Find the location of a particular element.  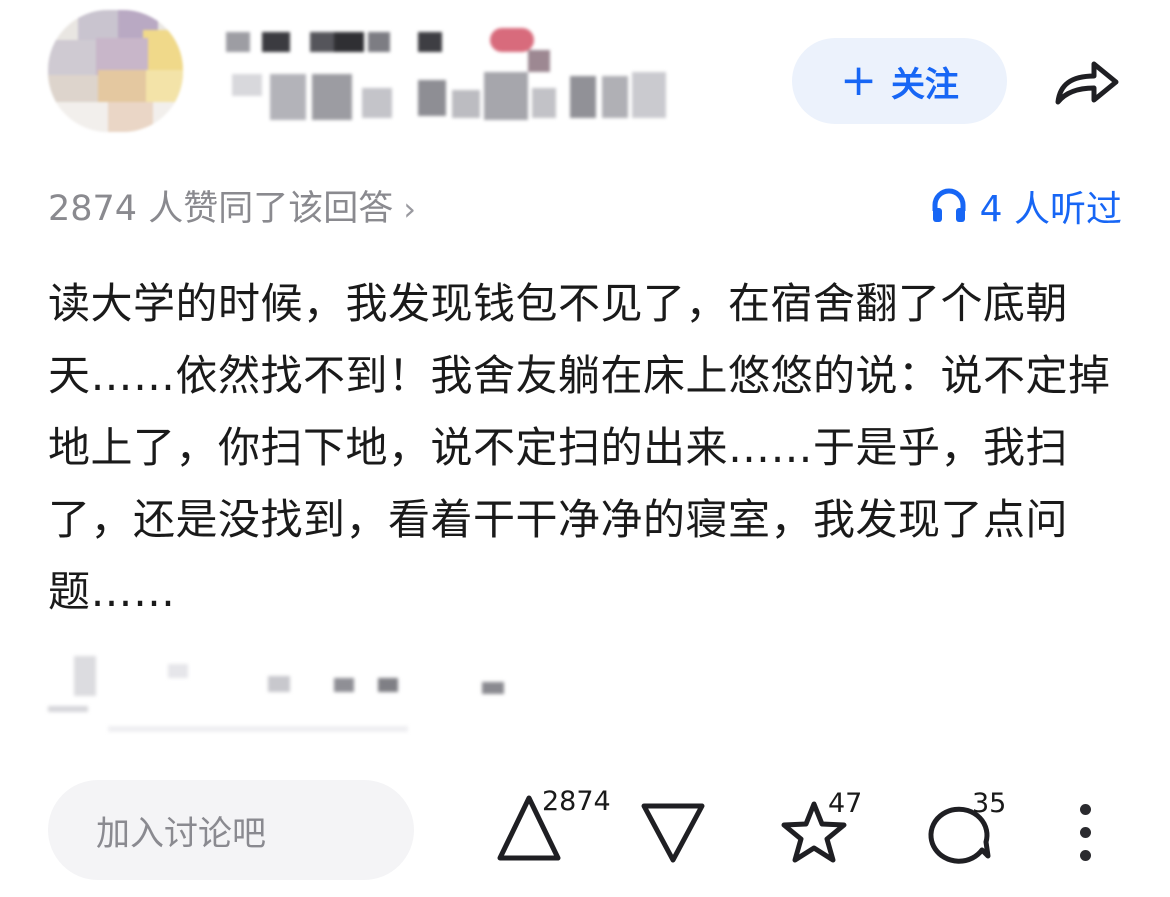

comment-count: 35 is located at coordinates (989, 803).